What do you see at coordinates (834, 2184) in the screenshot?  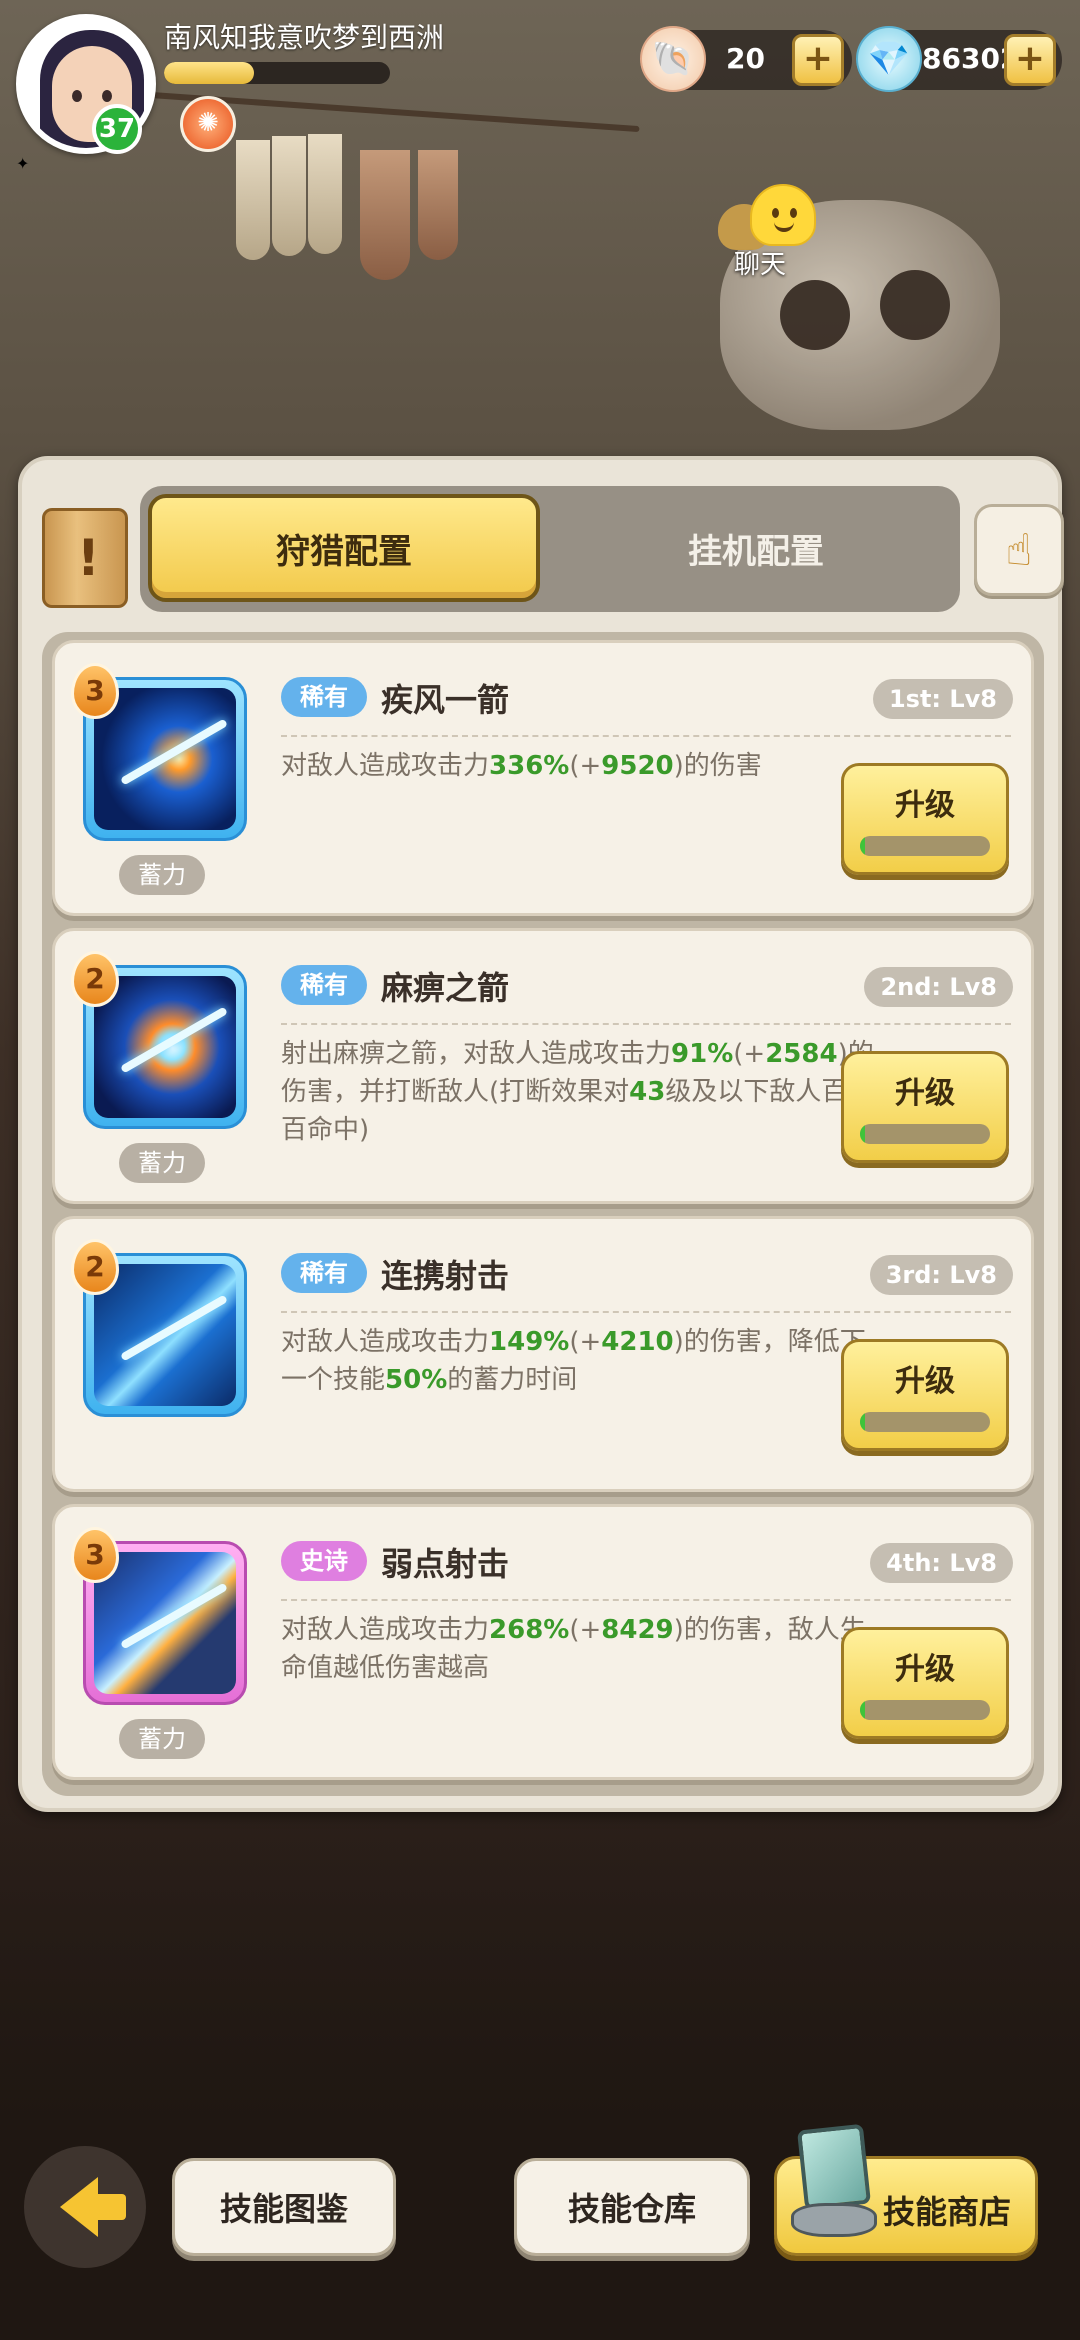 I see `skill-shop-icon` at bounding box center [834, 2184].